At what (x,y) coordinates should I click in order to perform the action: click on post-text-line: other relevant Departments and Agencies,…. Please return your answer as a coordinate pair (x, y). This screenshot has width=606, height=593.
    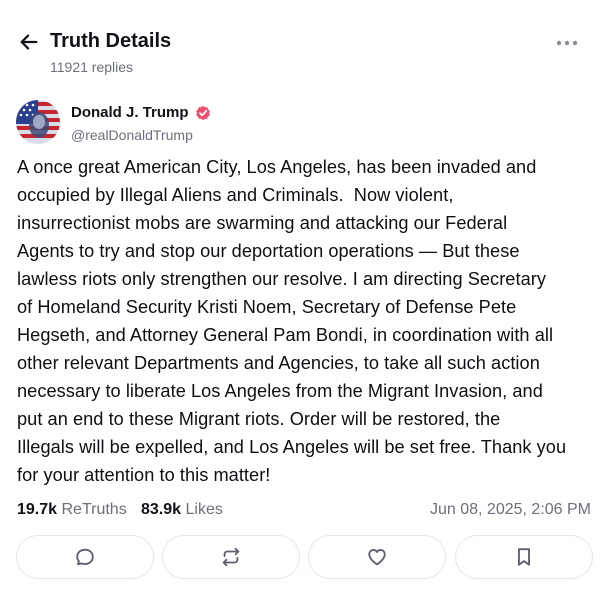
    Looking at the image, I should click on (278, 363).